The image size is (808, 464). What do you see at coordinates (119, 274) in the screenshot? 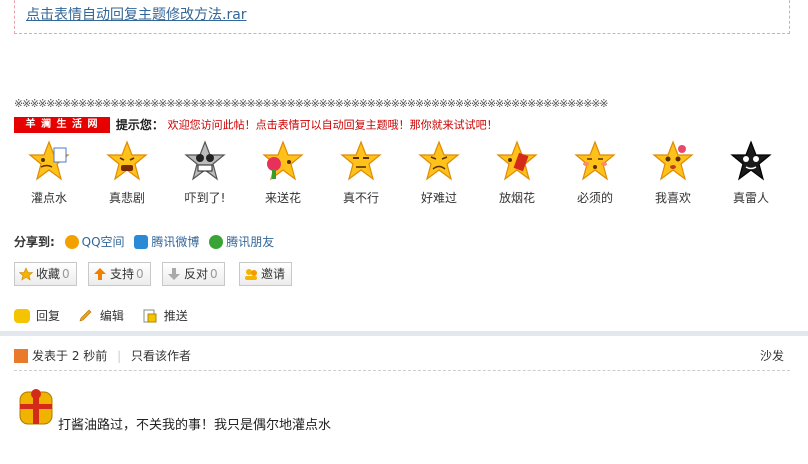
I see `support-button: 支持 0` at bounding box center [119, 274].